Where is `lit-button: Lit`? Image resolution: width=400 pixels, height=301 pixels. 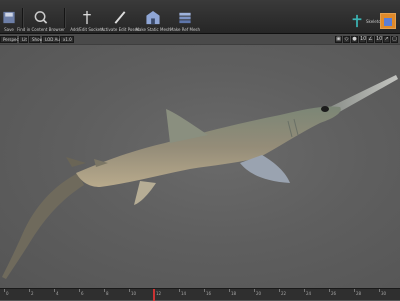
lit-button: Lit is located at coordinates (23, 39).